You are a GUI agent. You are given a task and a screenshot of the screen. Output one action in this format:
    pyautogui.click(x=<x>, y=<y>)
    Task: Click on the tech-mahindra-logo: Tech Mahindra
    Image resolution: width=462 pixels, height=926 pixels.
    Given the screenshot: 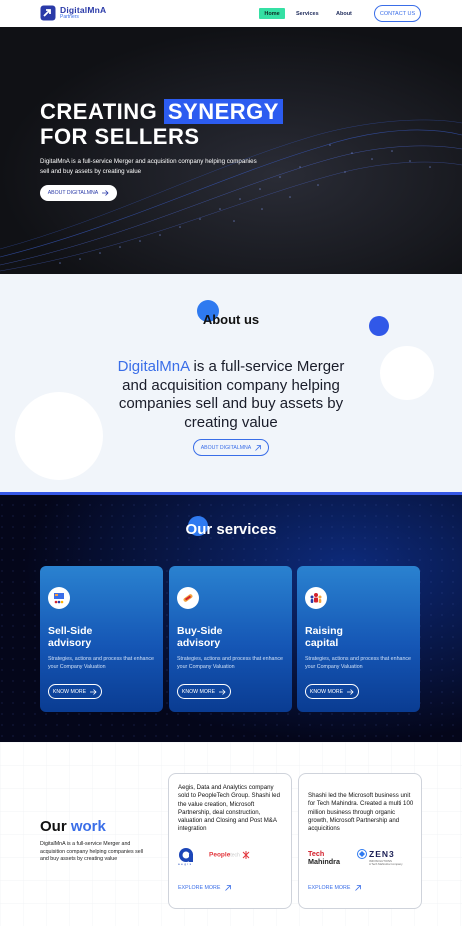 What is the action you would take?
    pyautogui.click(x=324, y=857)
    